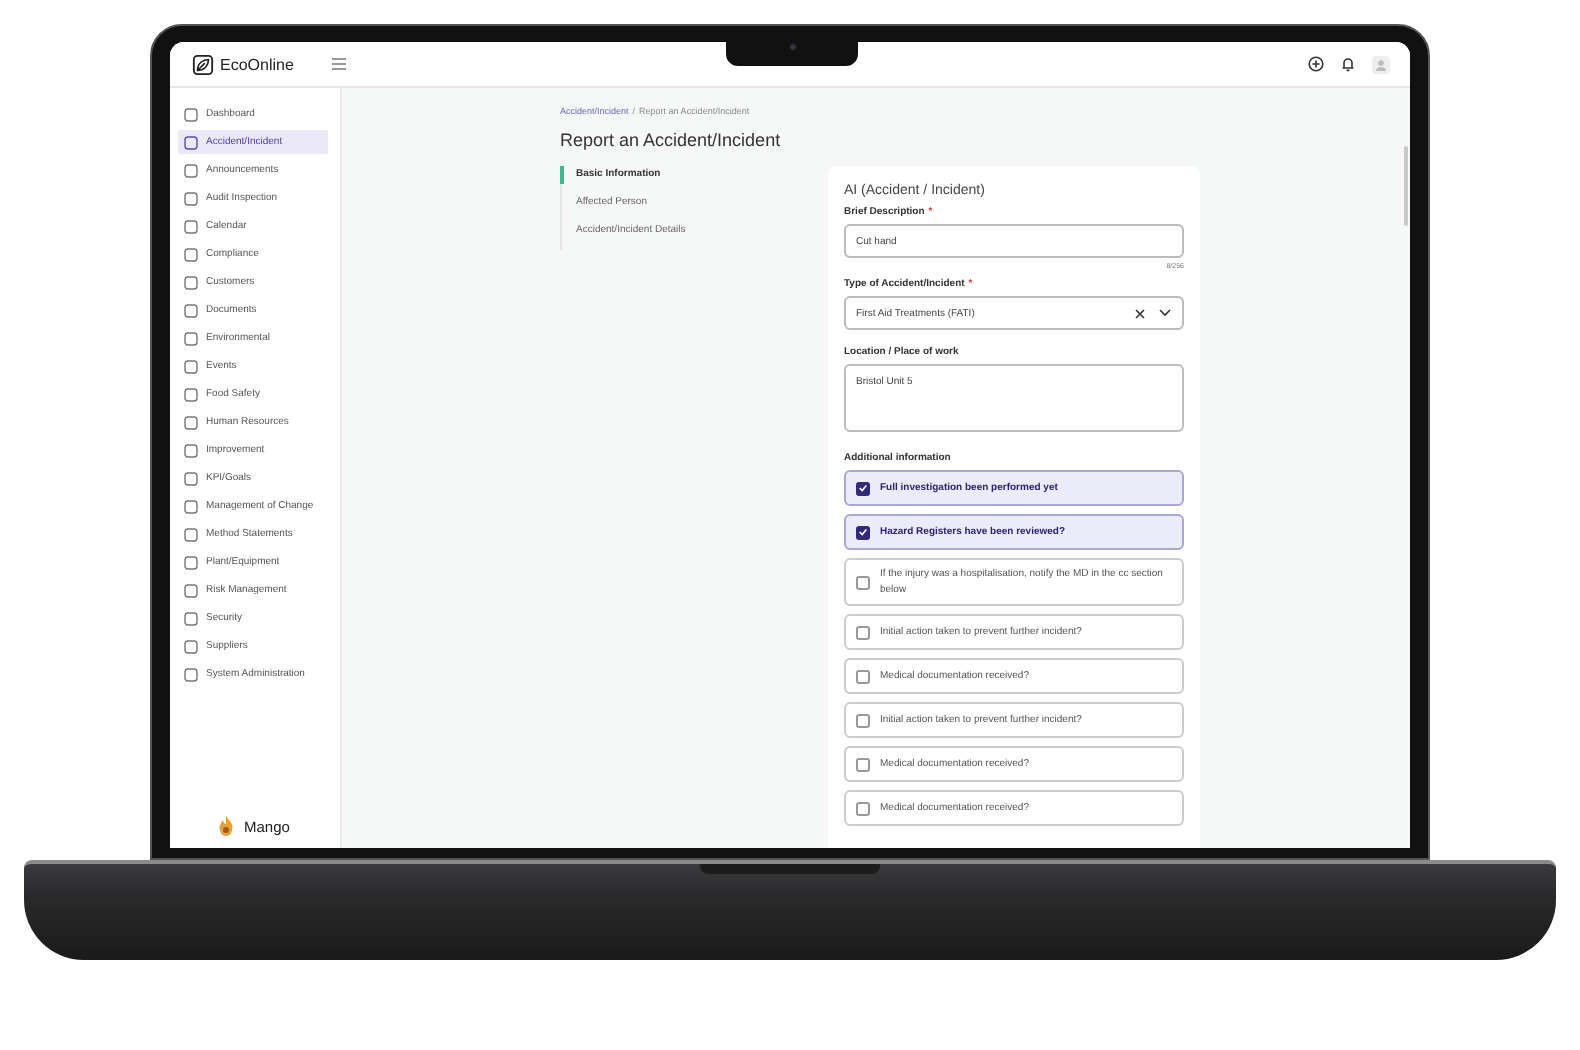 The height and width of the screenshot is (1050, 1580). Describe the element at coordinates (257, 64) in the screenshot. I see `brand-name: EcoOnline` at that location.